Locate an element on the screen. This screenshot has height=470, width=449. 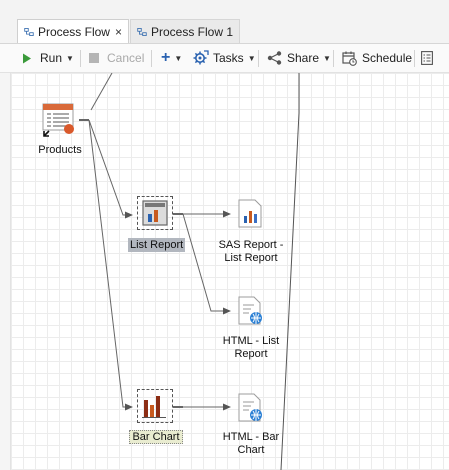
schedule-button: Schedule is located at coordinates (377, 58).